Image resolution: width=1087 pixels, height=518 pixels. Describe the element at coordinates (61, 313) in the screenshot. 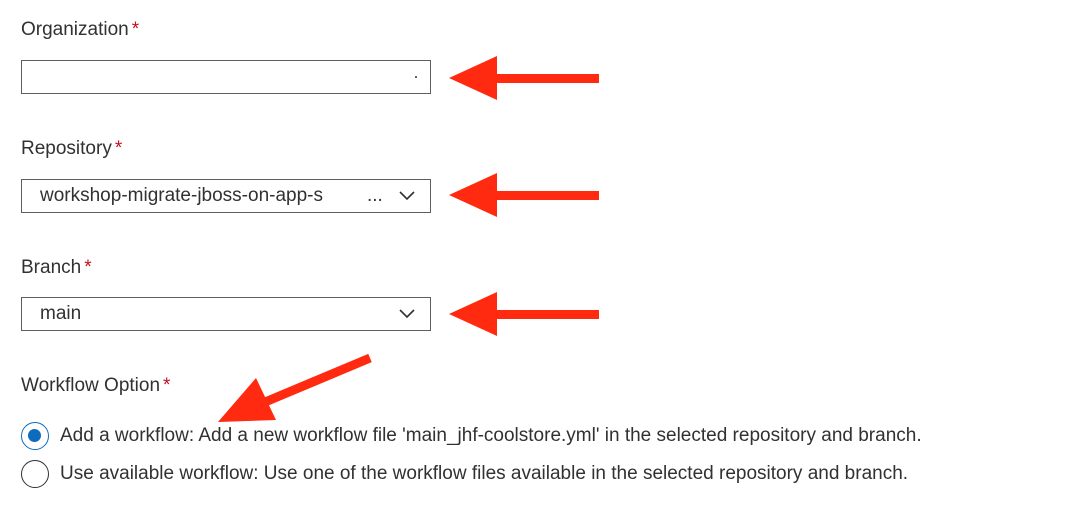

I see `branch-dropdown-value: main` at that location.